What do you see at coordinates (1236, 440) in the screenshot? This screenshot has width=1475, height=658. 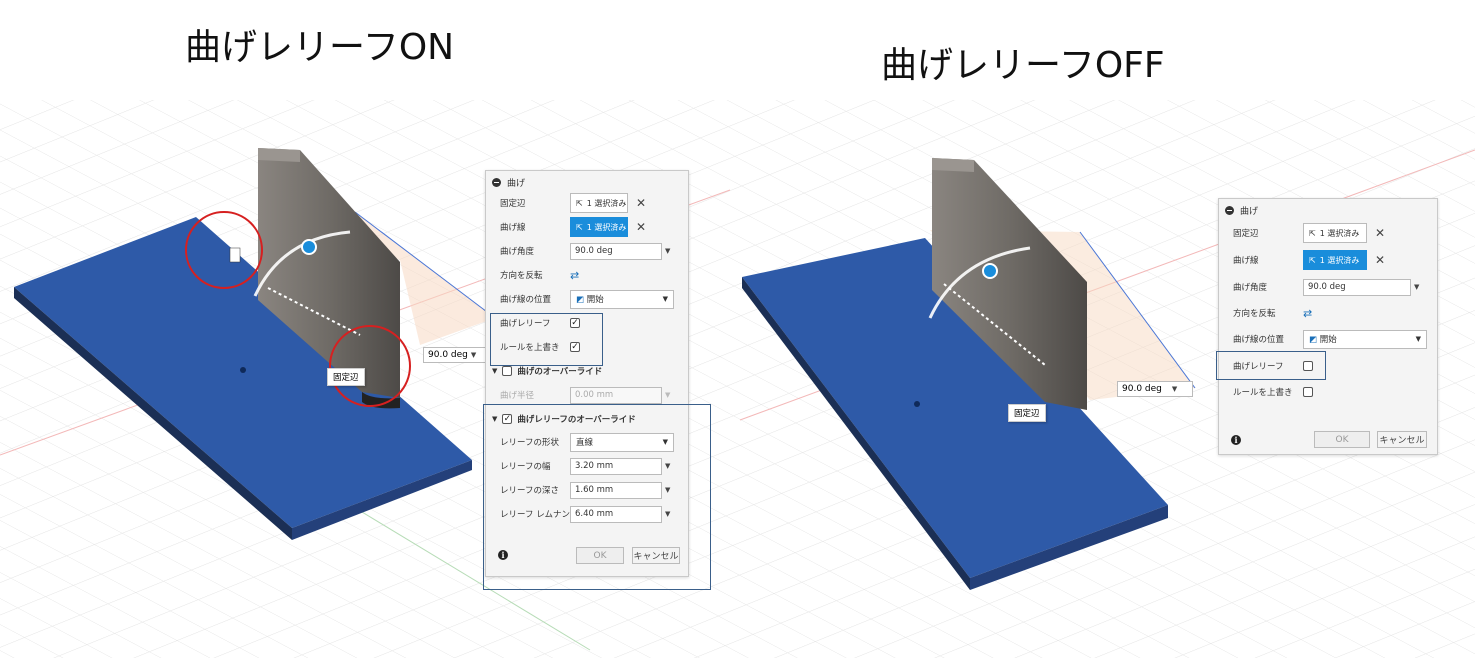 I see `info-icon: i` at bounding box center [1236, 440].